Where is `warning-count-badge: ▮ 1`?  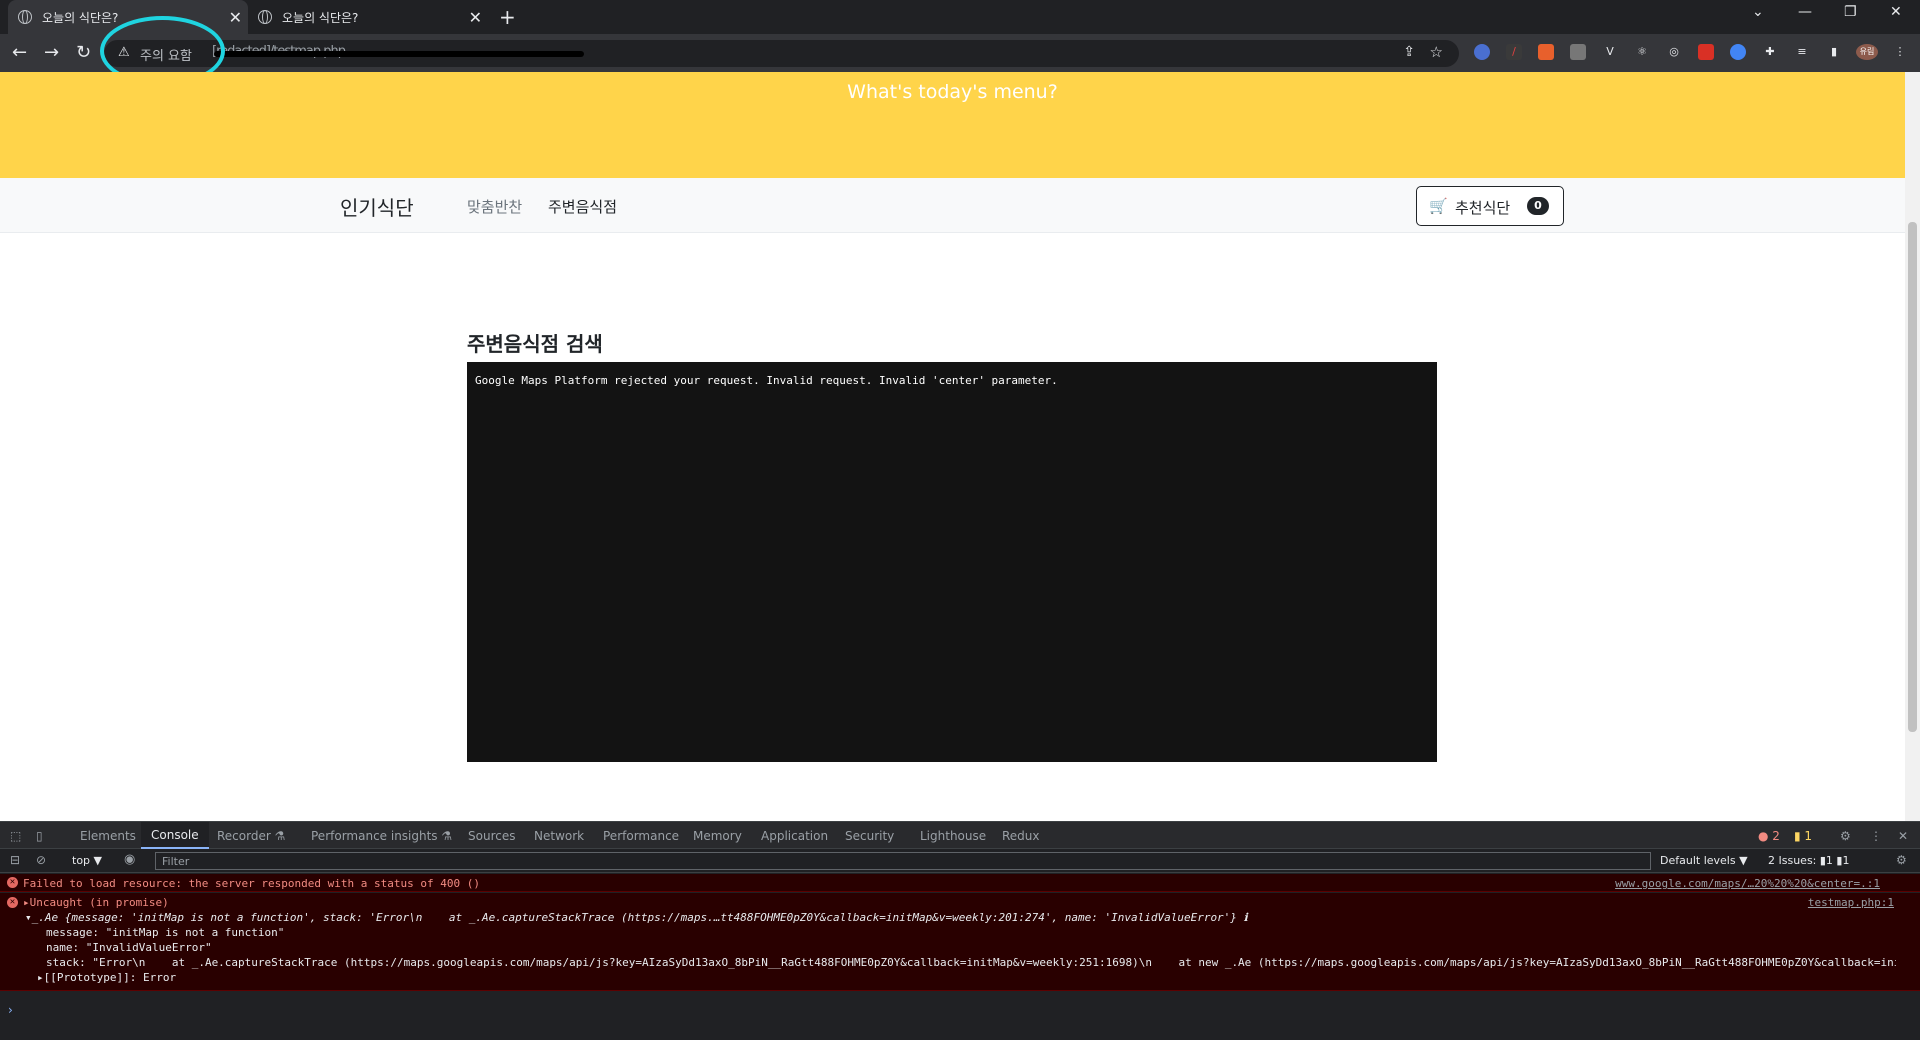
warning-count-badge: ▮ 1 is located at coordinates (1803, 836).